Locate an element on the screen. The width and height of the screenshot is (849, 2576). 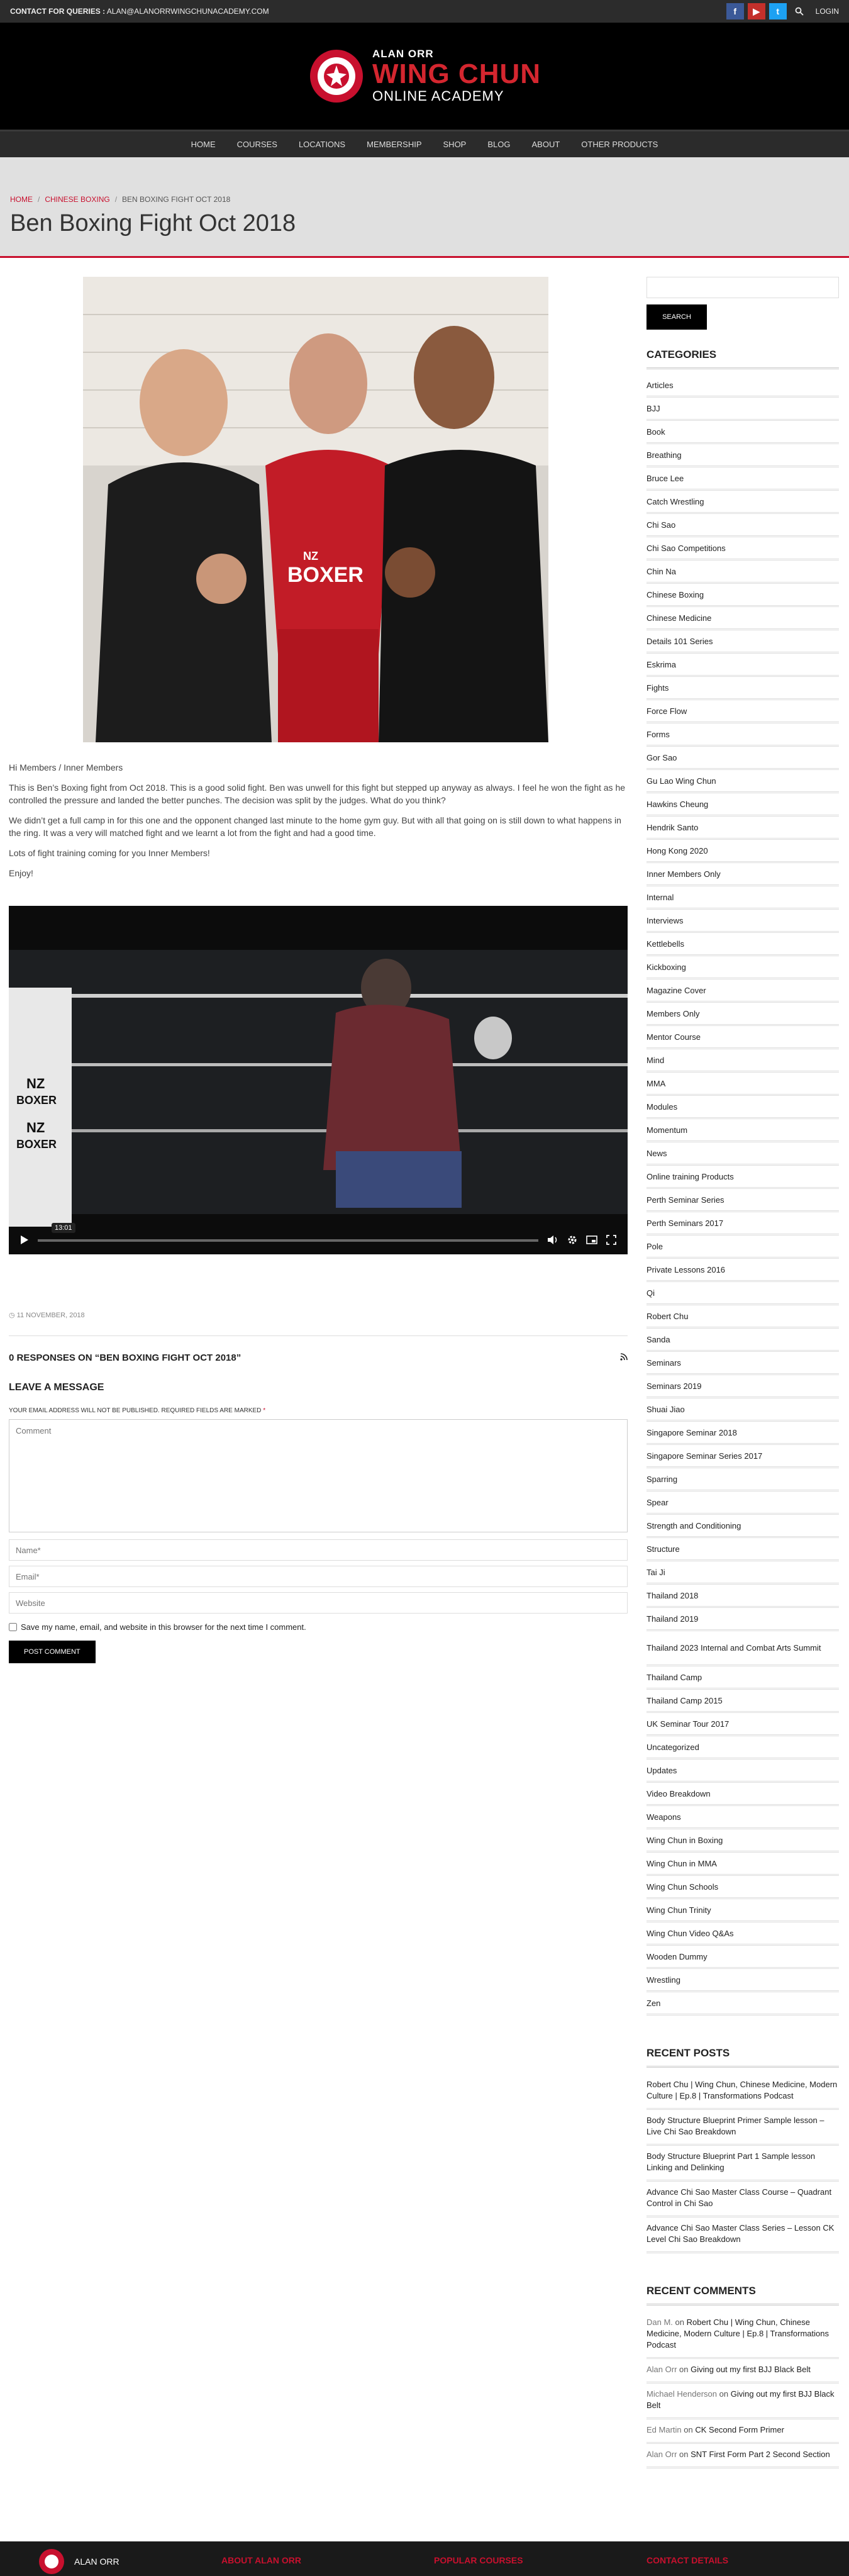
category-link: Thailand Camp is located at coordinates (743, 1678).